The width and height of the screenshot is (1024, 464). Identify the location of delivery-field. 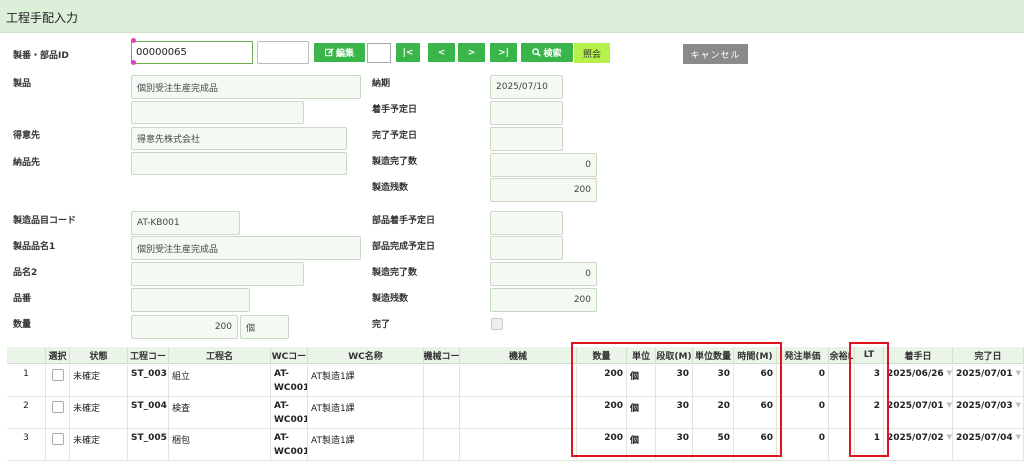
(239, 163).